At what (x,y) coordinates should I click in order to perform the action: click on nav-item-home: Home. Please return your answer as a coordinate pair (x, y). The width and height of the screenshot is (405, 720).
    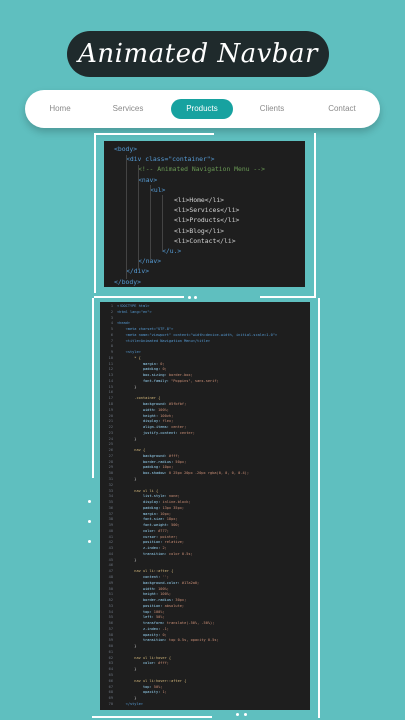
    Looking at the image, I should click on (60, 109).